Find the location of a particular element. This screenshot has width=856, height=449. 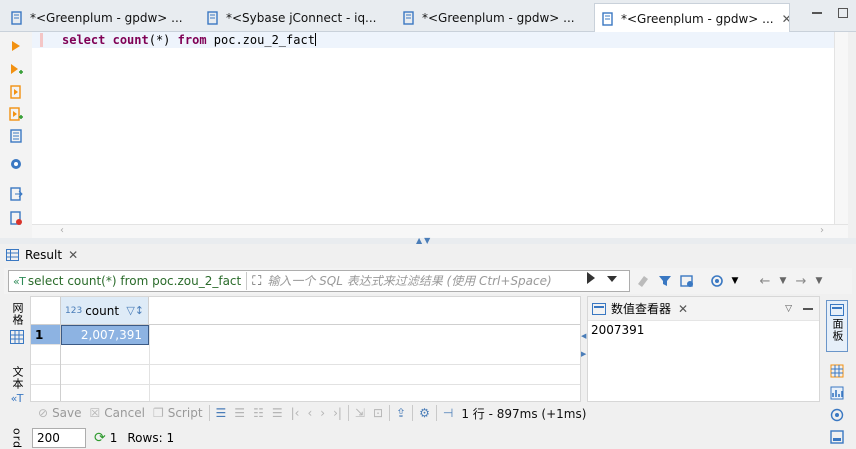

apply-filter-icon is located at coordinates (591, 278).